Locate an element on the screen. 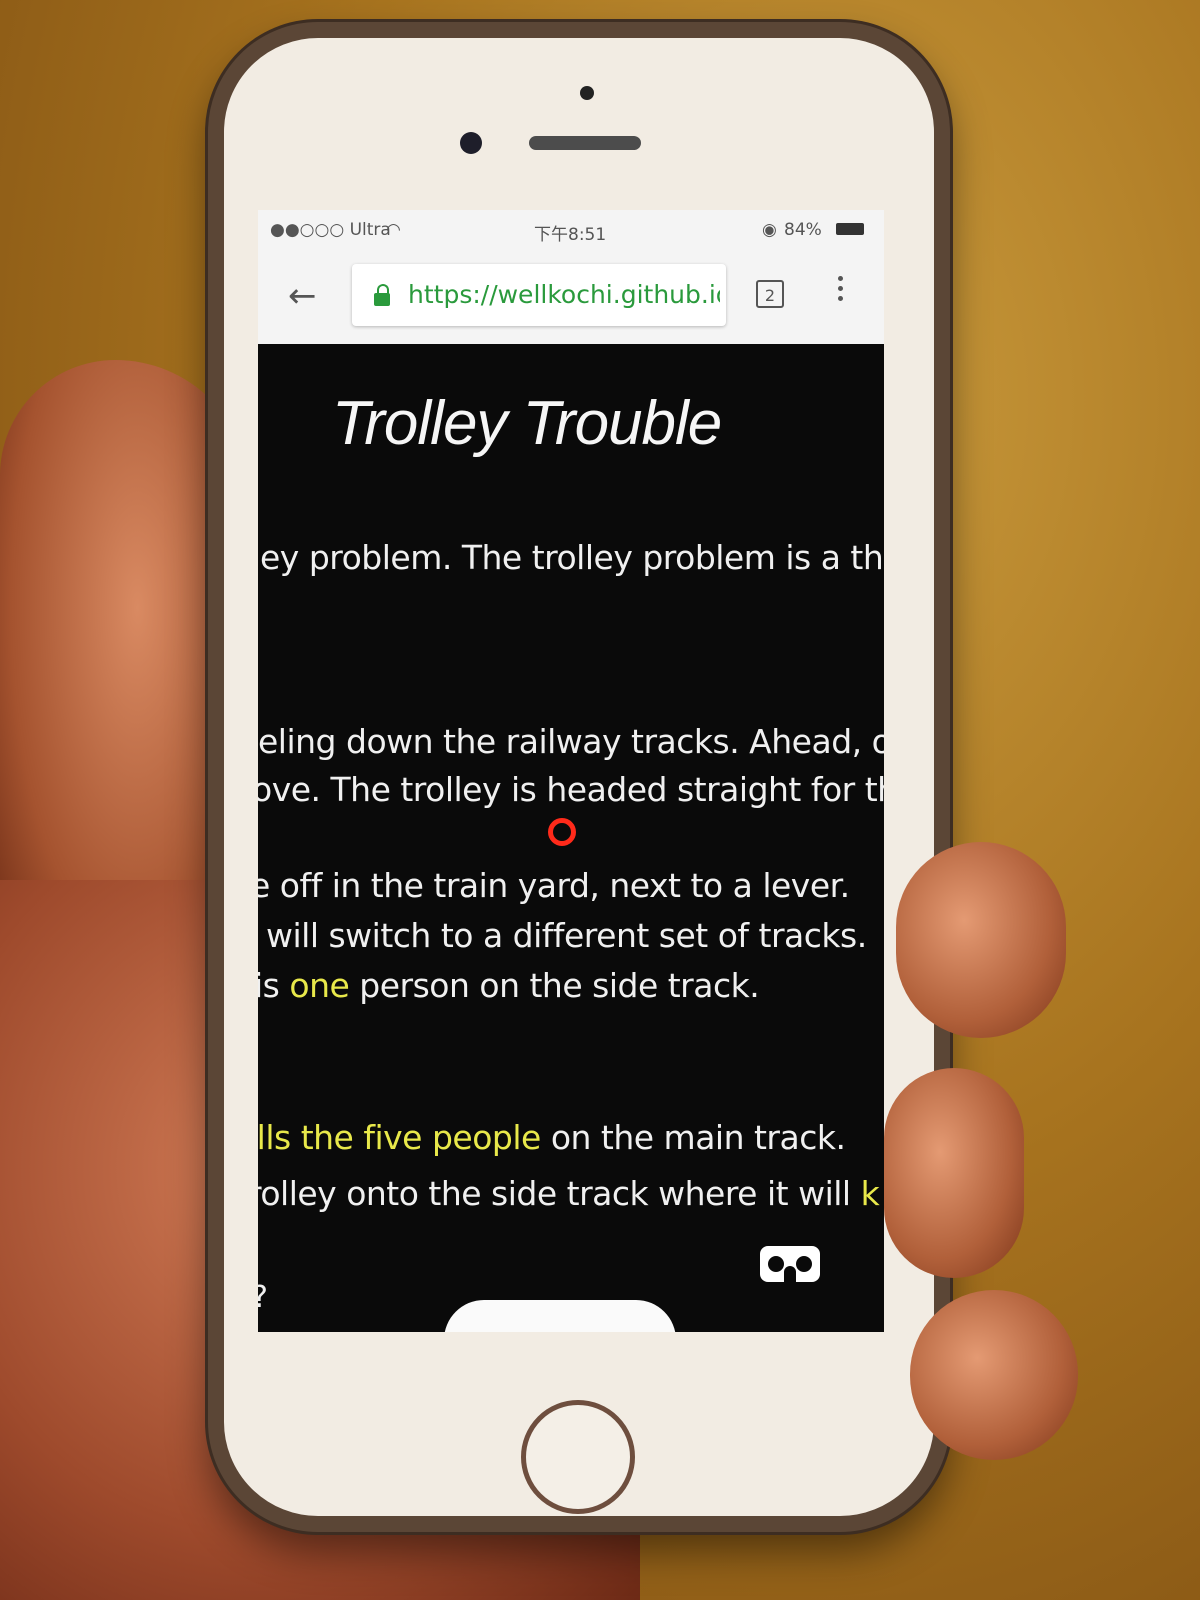 The image size is (1200, 1600). browser-toolbar: ← https://wellkochi.github.io 2 is located at coordinates (571, 297).